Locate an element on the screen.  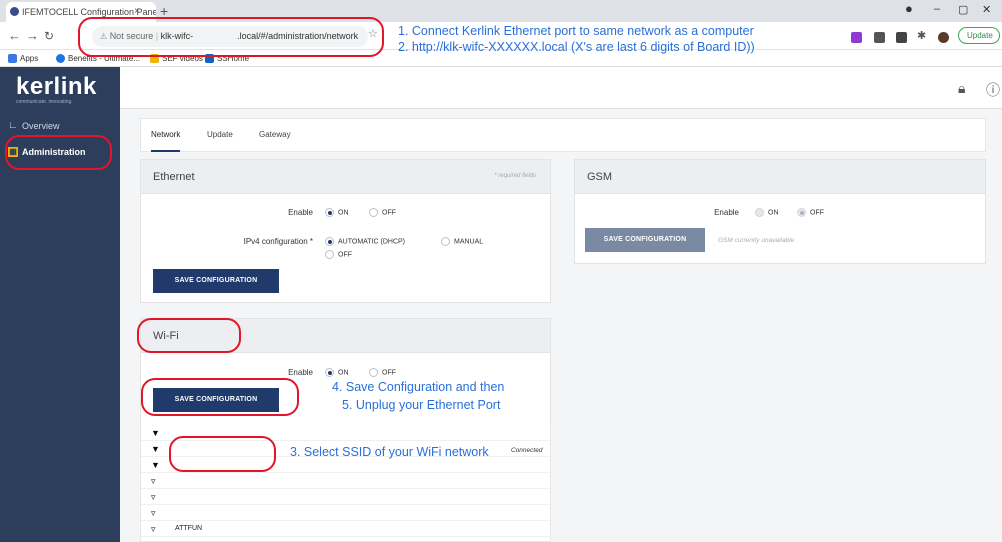
ethernet-title: Ethernet is located at coordinates (174, 177).